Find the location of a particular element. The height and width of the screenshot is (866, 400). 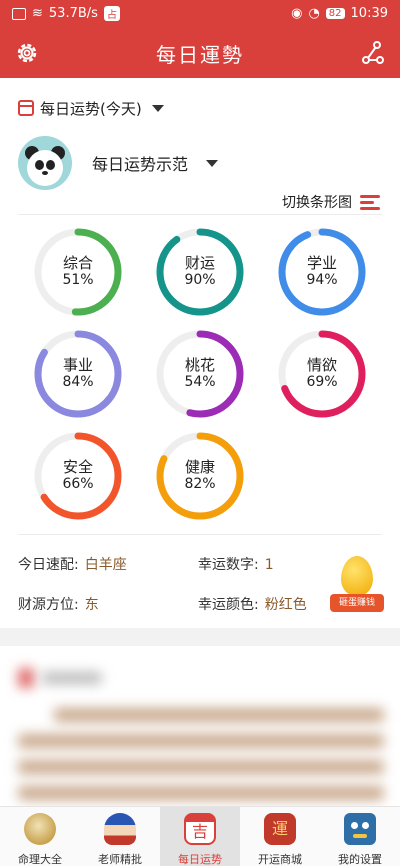

fortune-ring: 学业 94% is located at coordinates (322, 272).